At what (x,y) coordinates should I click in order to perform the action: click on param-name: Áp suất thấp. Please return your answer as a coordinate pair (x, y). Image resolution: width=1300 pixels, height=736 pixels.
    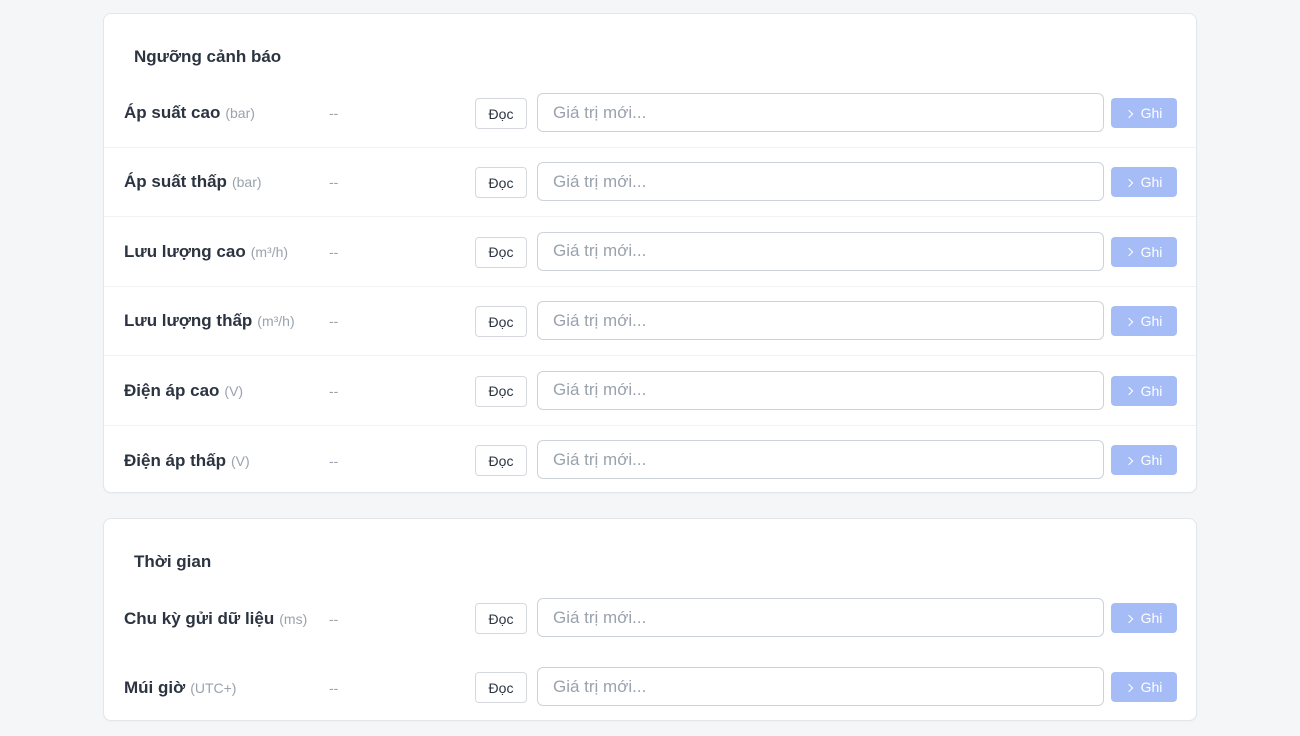
    Looking at the image, I should click on (175, 182).